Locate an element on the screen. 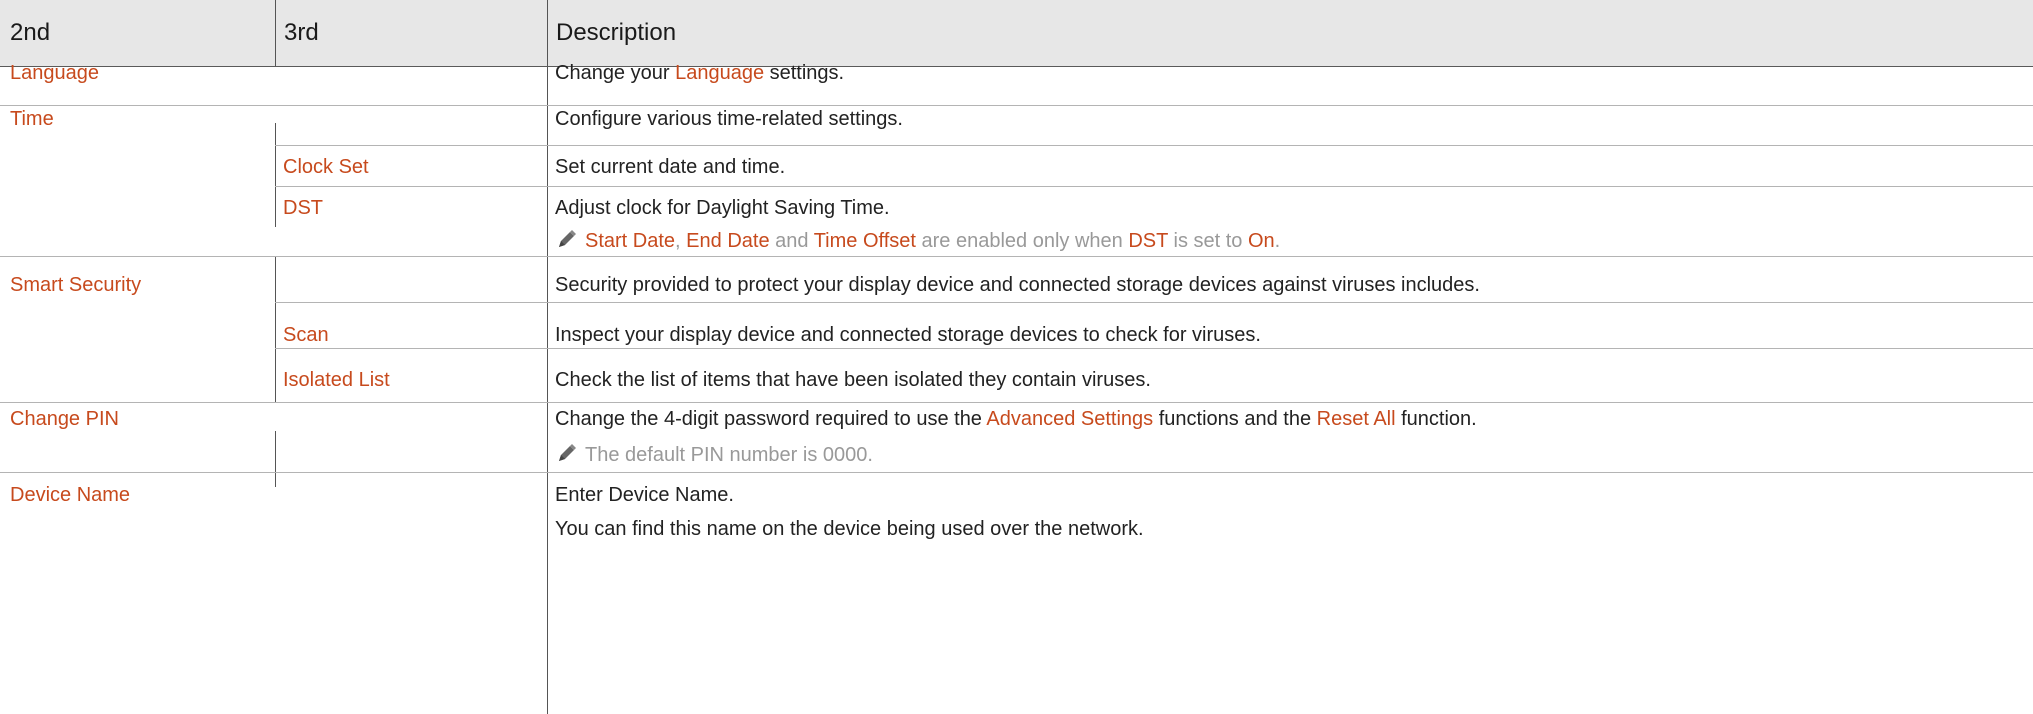 This screenshot has height=714, width=2033. time-description: Configure various time-related settings. is located at coordinates (729, 119).